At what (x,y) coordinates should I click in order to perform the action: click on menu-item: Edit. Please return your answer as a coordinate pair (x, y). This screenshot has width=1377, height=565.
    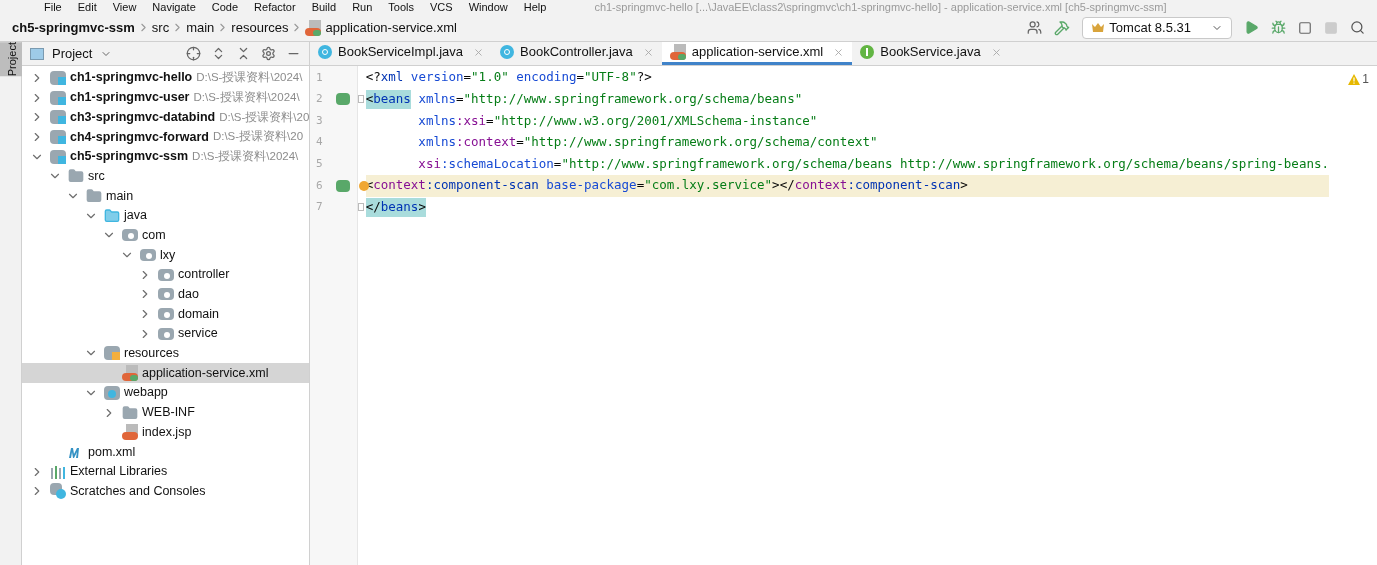
    Looking at the image, I should click on (87, 7).